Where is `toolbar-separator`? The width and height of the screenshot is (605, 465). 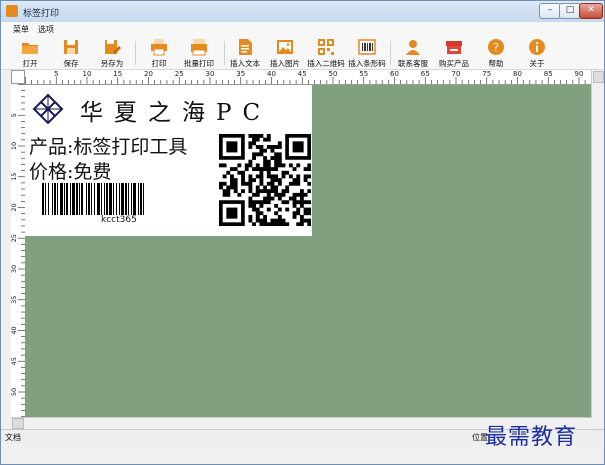
toolbar-separator is located at coordinates (135, 53).